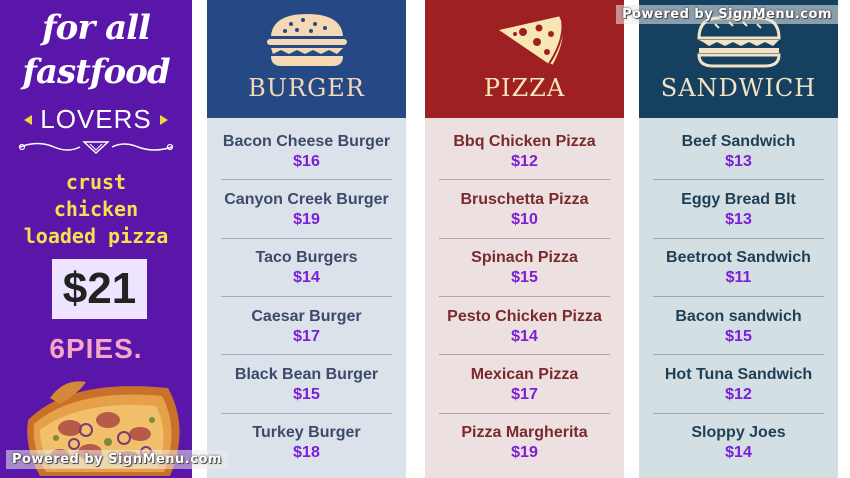 This screenshot has height=478, width=850. I want to click on menu-item: Bacon sandwich $15, so click(738, 328).